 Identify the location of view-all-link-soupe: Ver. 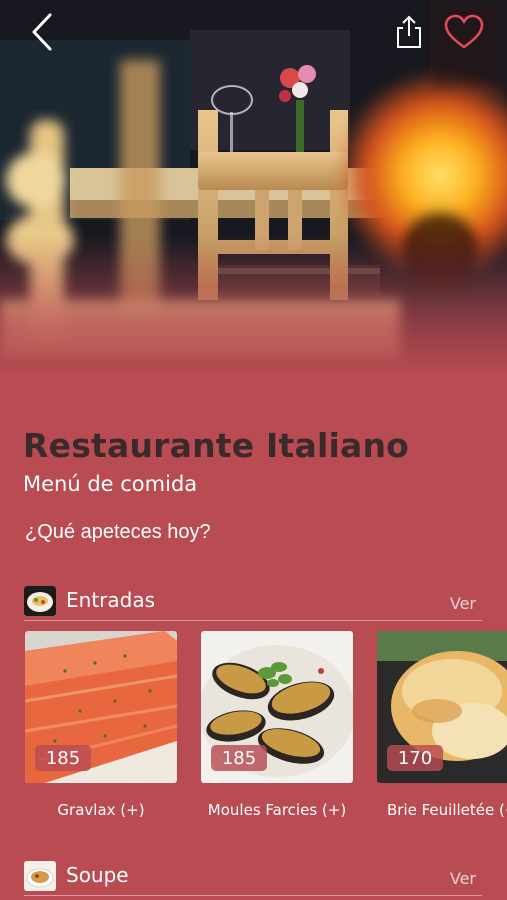
(463, 878).